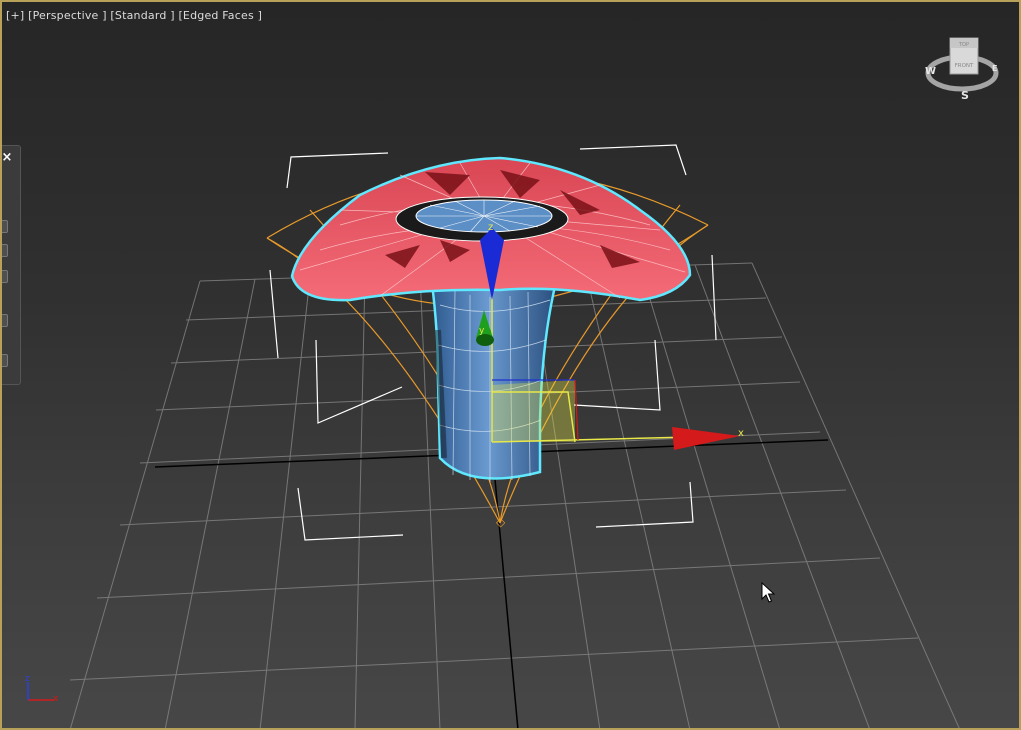 The height and width of the screenshot is (730, 1021). What do you see at coordinates (11, 265) in the screenshot?
I see `floating-side-panel: ×` at bounding box center [11, 265].